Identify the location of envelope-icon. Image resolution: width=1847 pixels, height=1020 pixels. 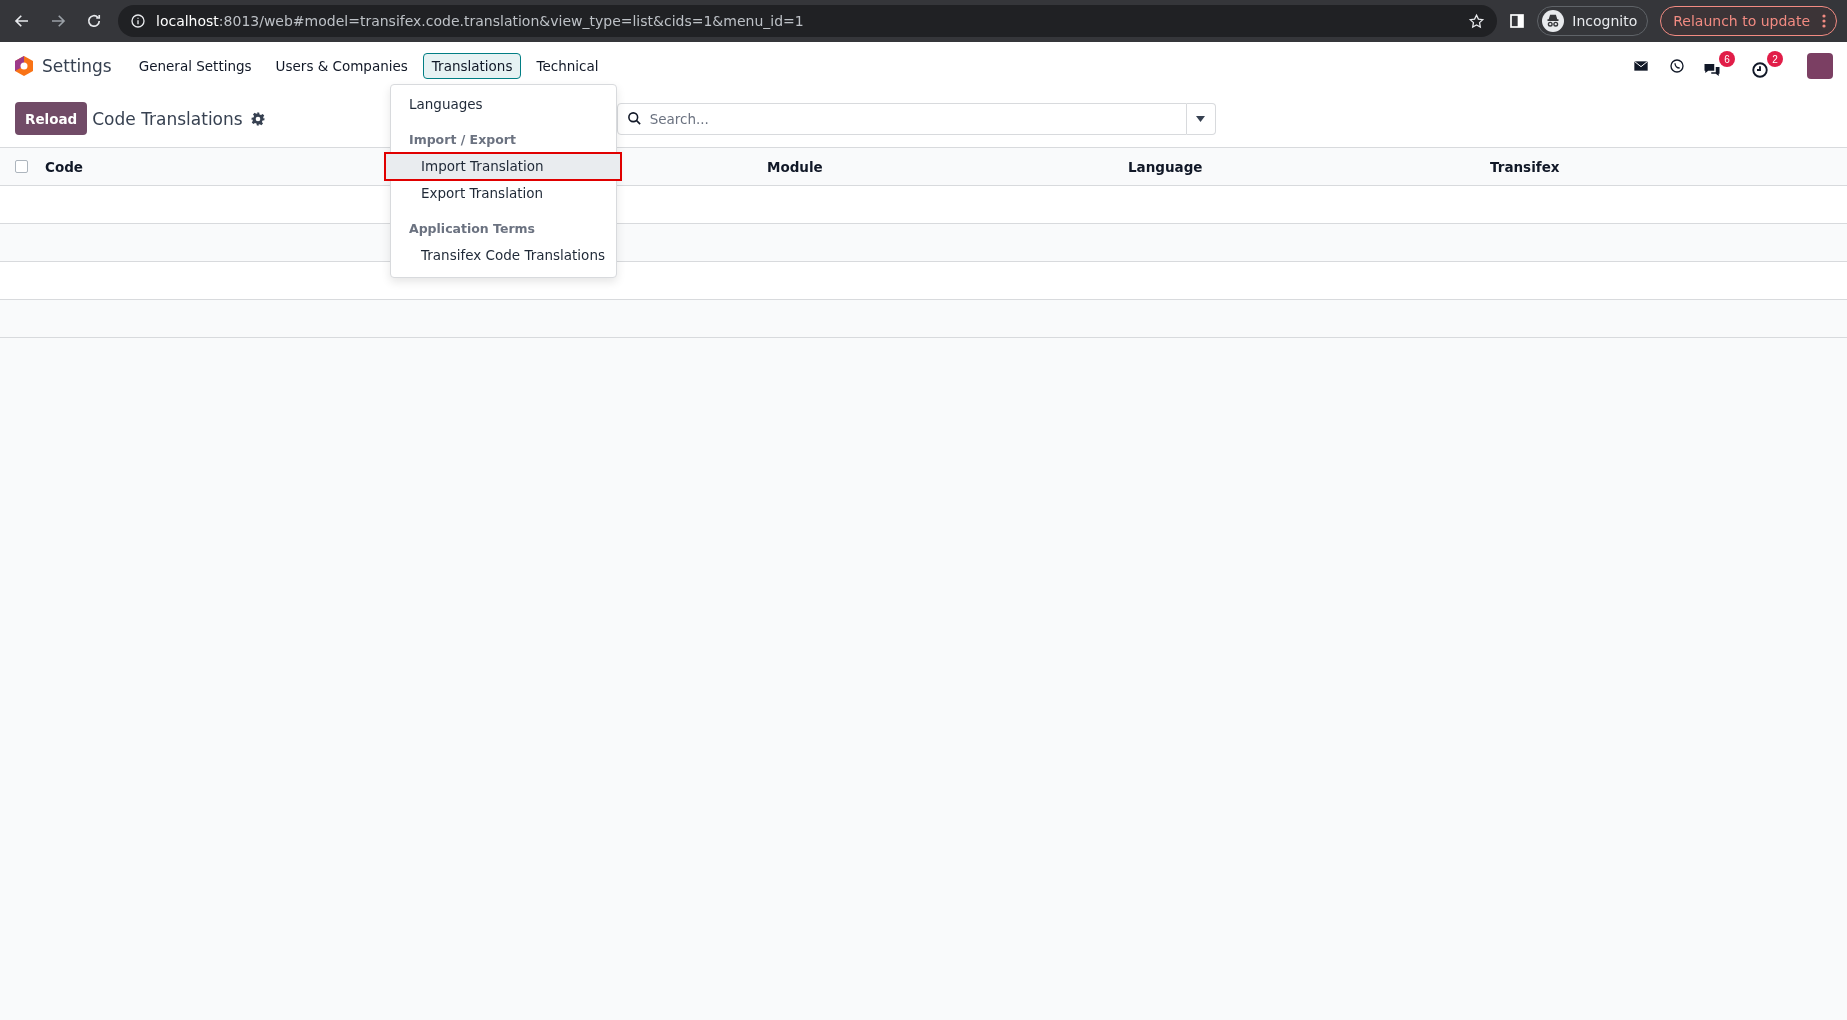
(1641, 66).